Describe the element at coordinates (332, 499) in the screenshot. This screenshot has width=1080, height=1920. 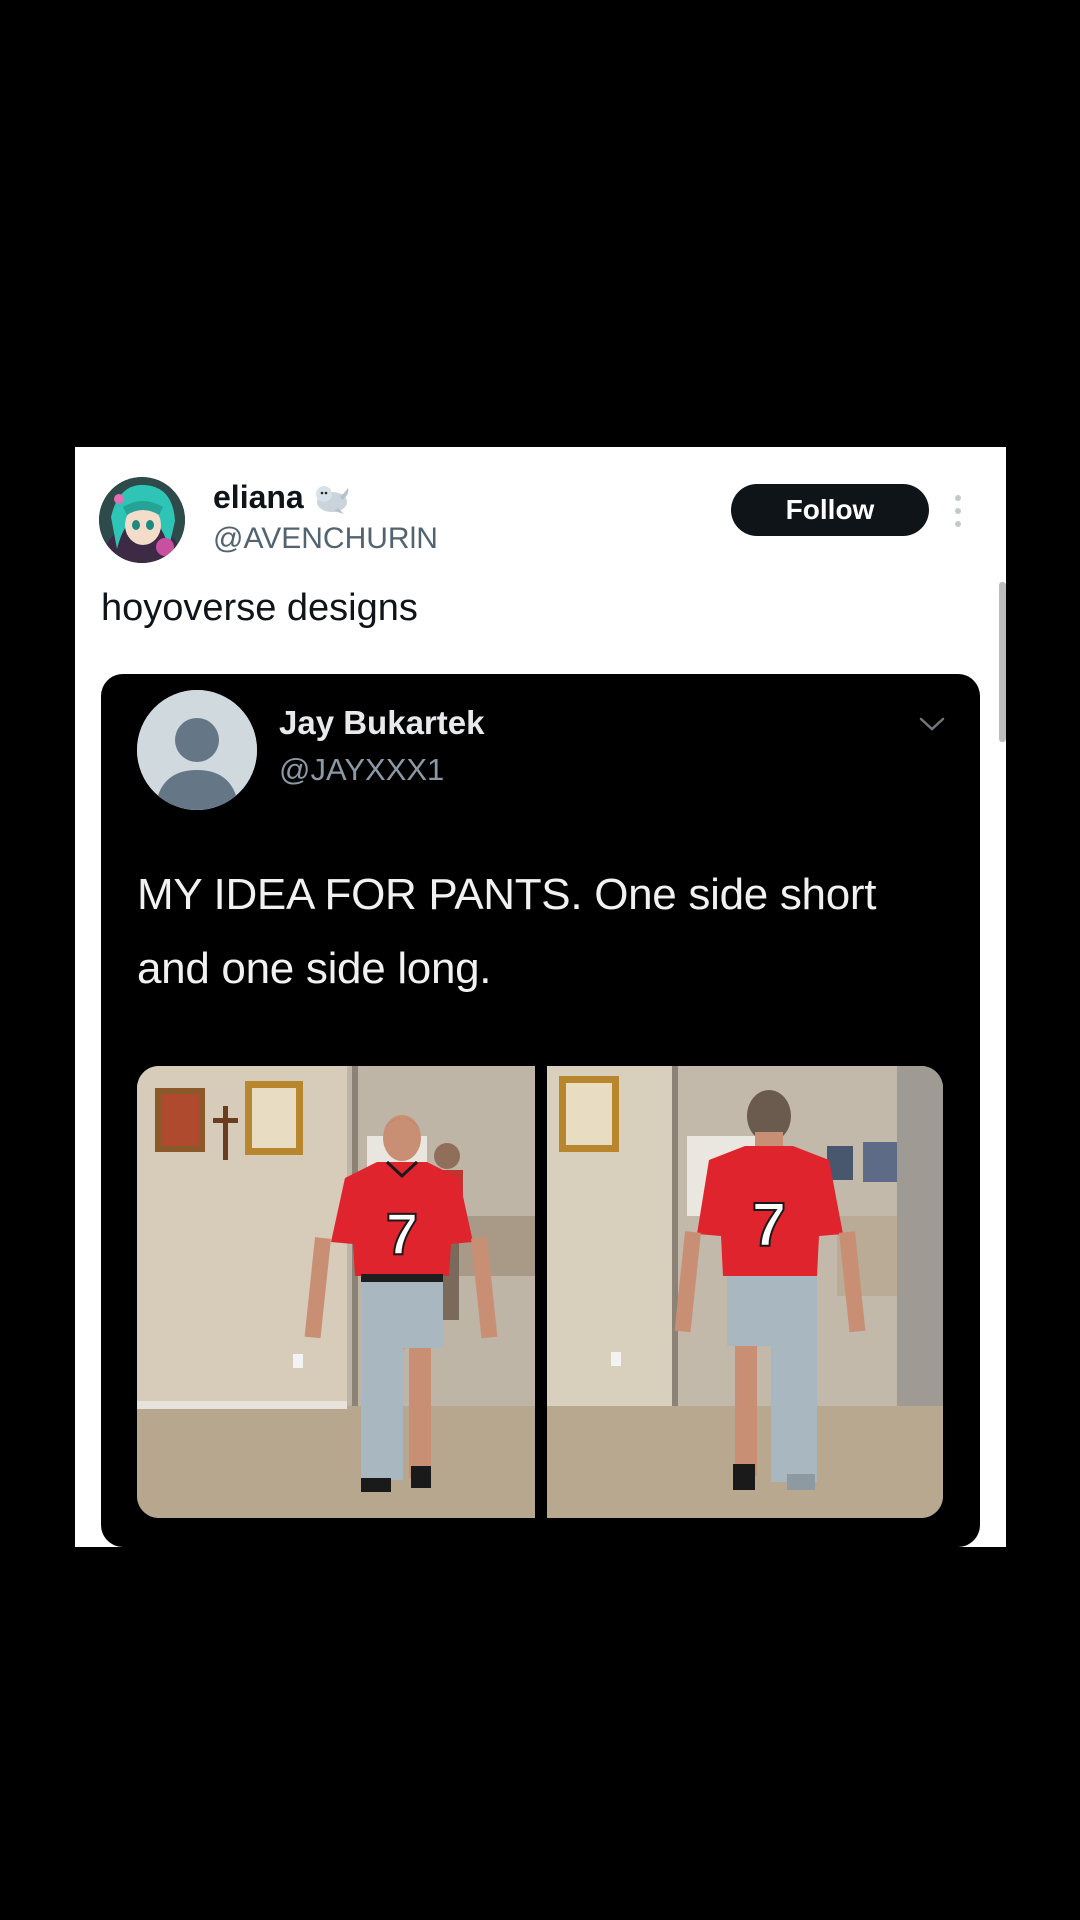
I see `seal-emoji-icon` at that location.